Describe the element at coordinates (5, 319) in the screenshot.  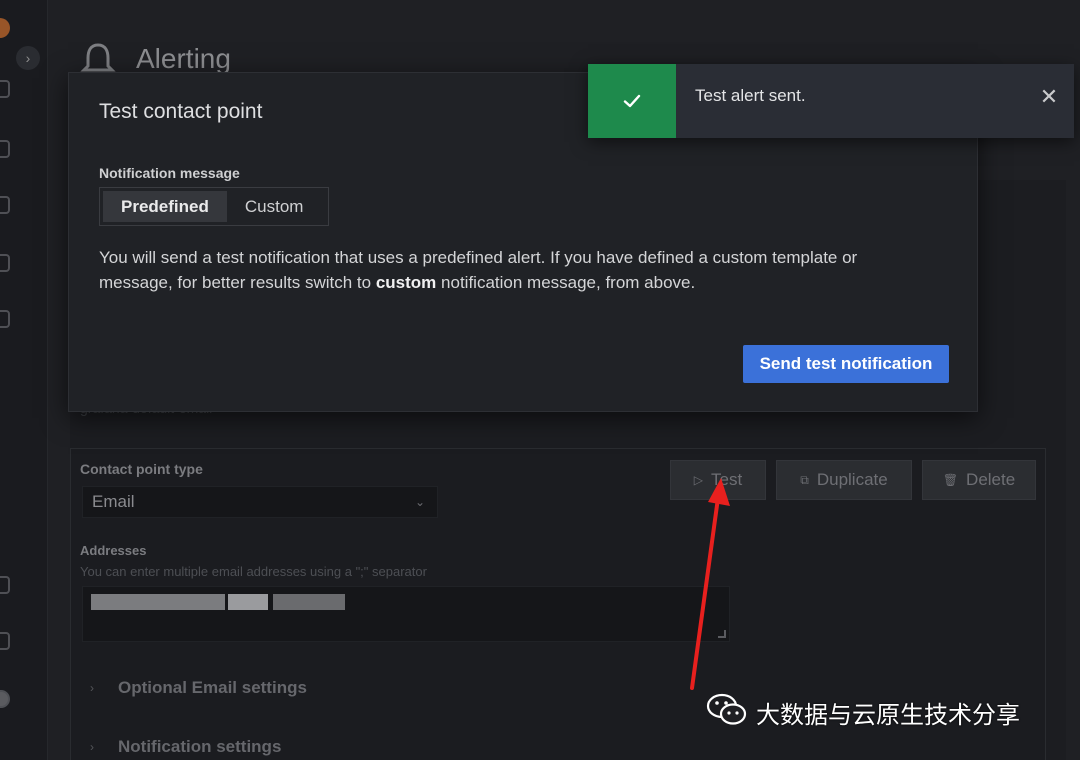
I see `alerting-icon` at that location.